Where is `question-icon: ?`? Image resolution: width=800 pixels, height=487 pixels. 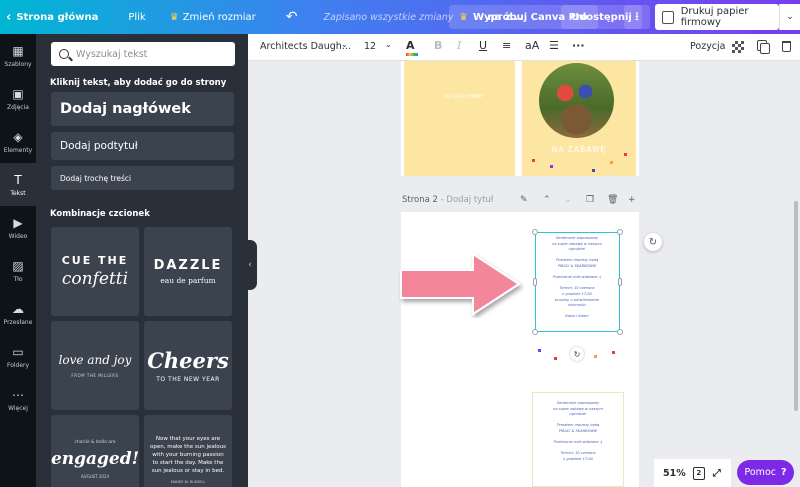
question-icon: ? is located at coordinates (783, 472).